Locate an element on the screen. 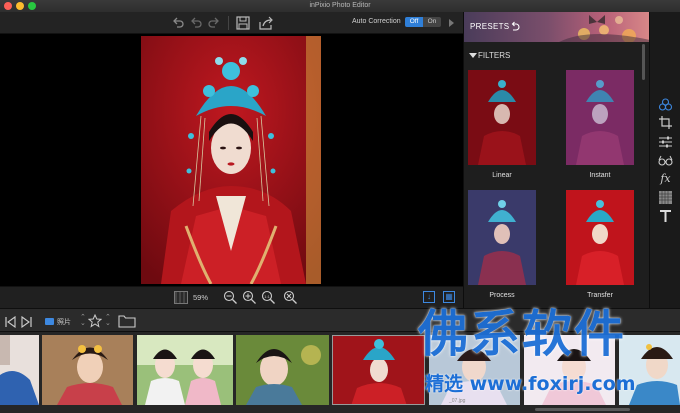 This screenshot has height=413, width=680. folder-icon is located at coordinates (49, 321).